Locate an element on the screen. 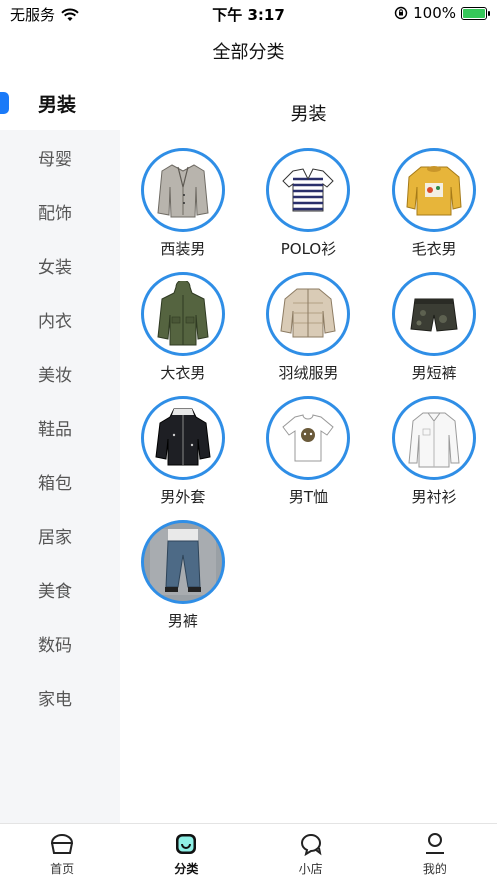 This screenshot has height=883, width=497. home-icon is located at coordinates (62, 843).